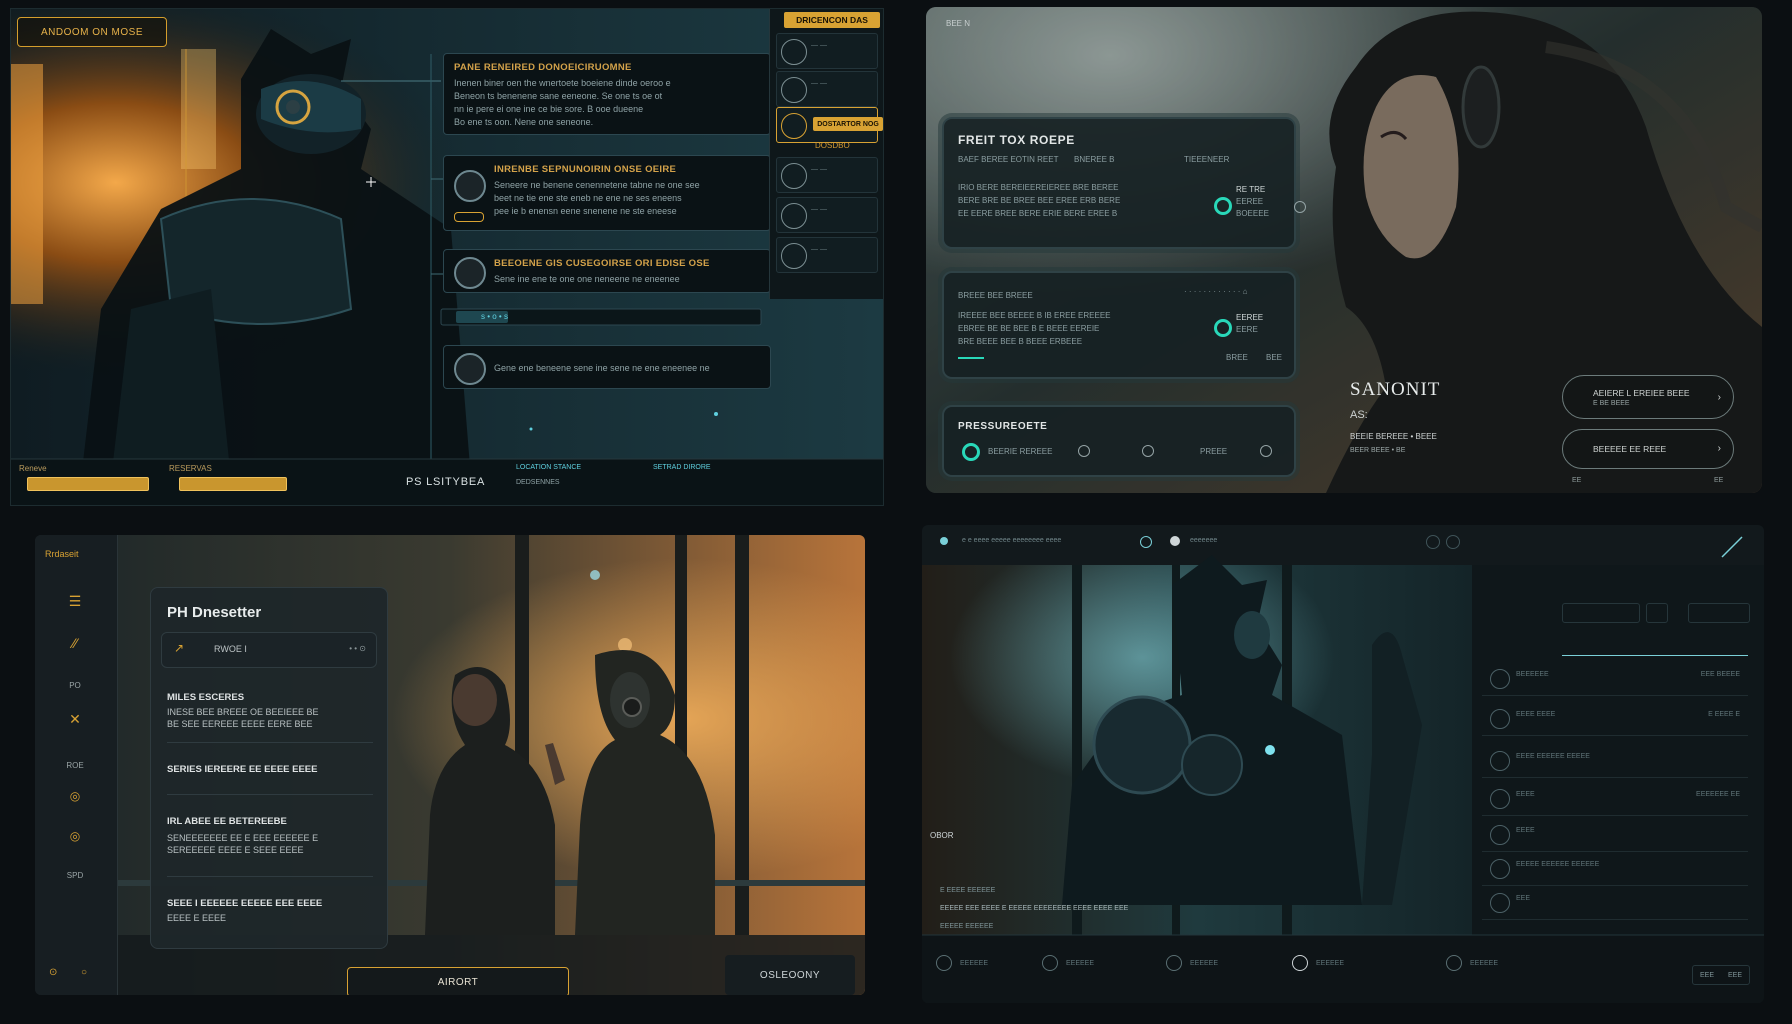 The width and height of the screenshot is (1792, 1024). What do you see at coordinates (197, 918) in the screenshot?
I see `chat-item-line: EEEE E EEEE` at bounding box center [197, 918].